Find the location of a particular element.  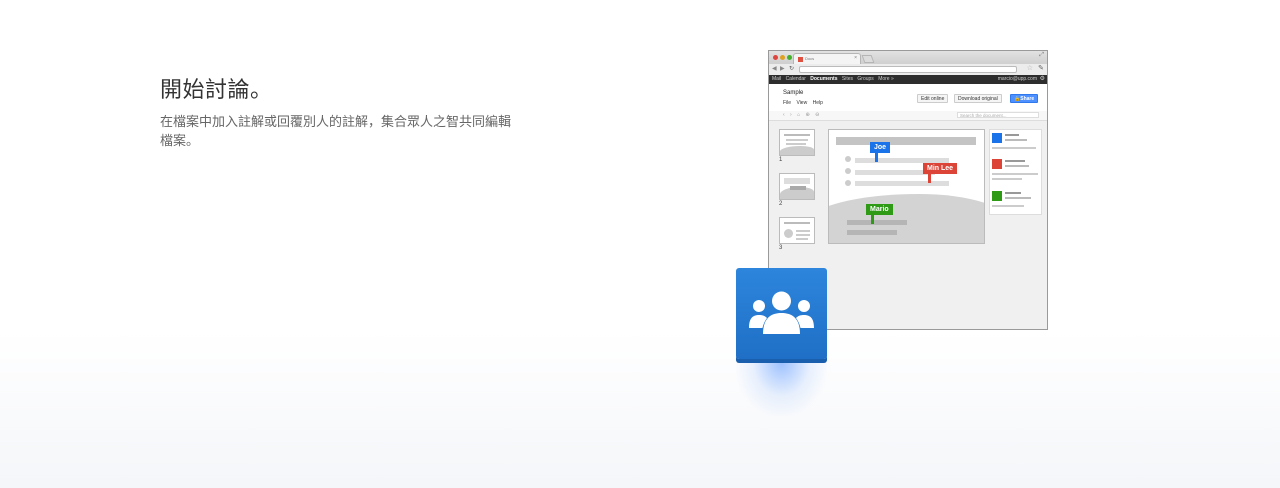

share-button: 🔒Share is located at coordinates (1024, 98).